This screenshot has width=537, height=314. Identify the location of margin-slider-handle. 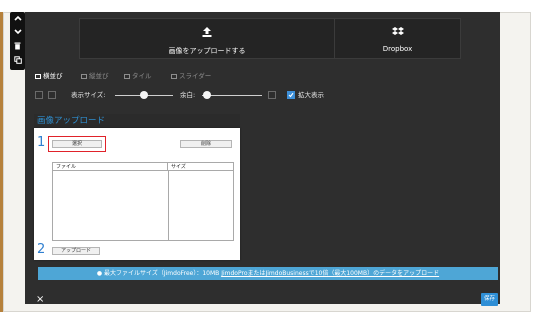
(207, 95).